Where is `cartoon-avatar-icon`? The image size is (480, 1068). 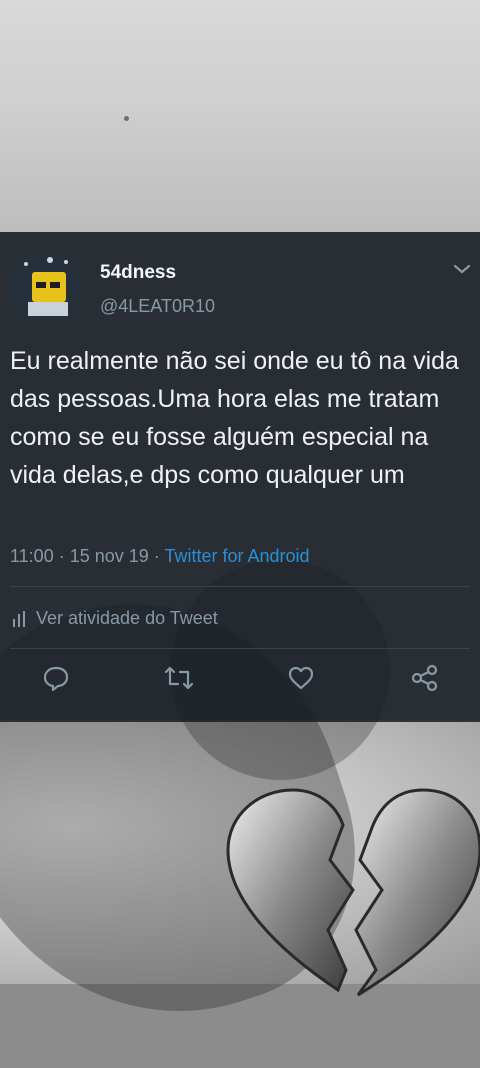 cartoon-avatar-icon is located at coordinates (46, 288).